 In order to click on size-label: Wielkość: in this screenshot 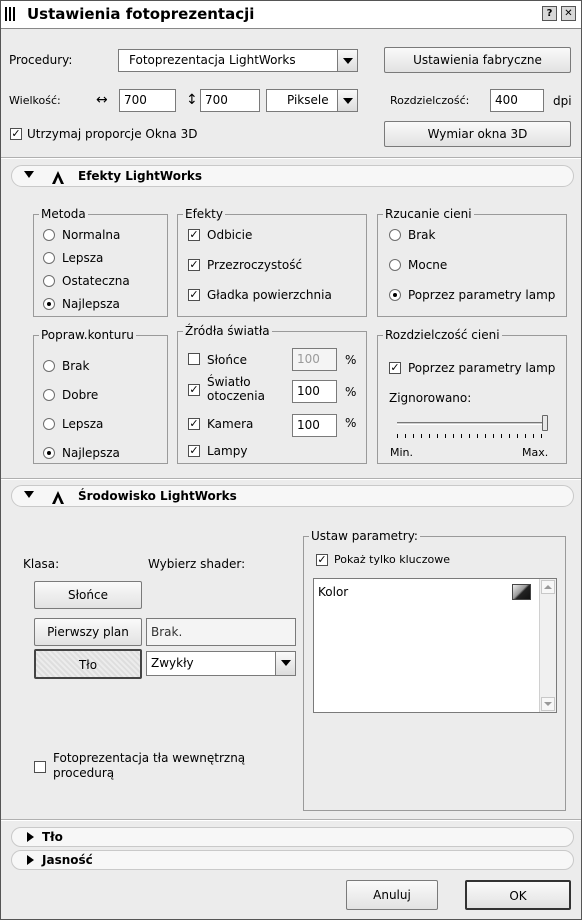, I will do `click(35, 100)`.